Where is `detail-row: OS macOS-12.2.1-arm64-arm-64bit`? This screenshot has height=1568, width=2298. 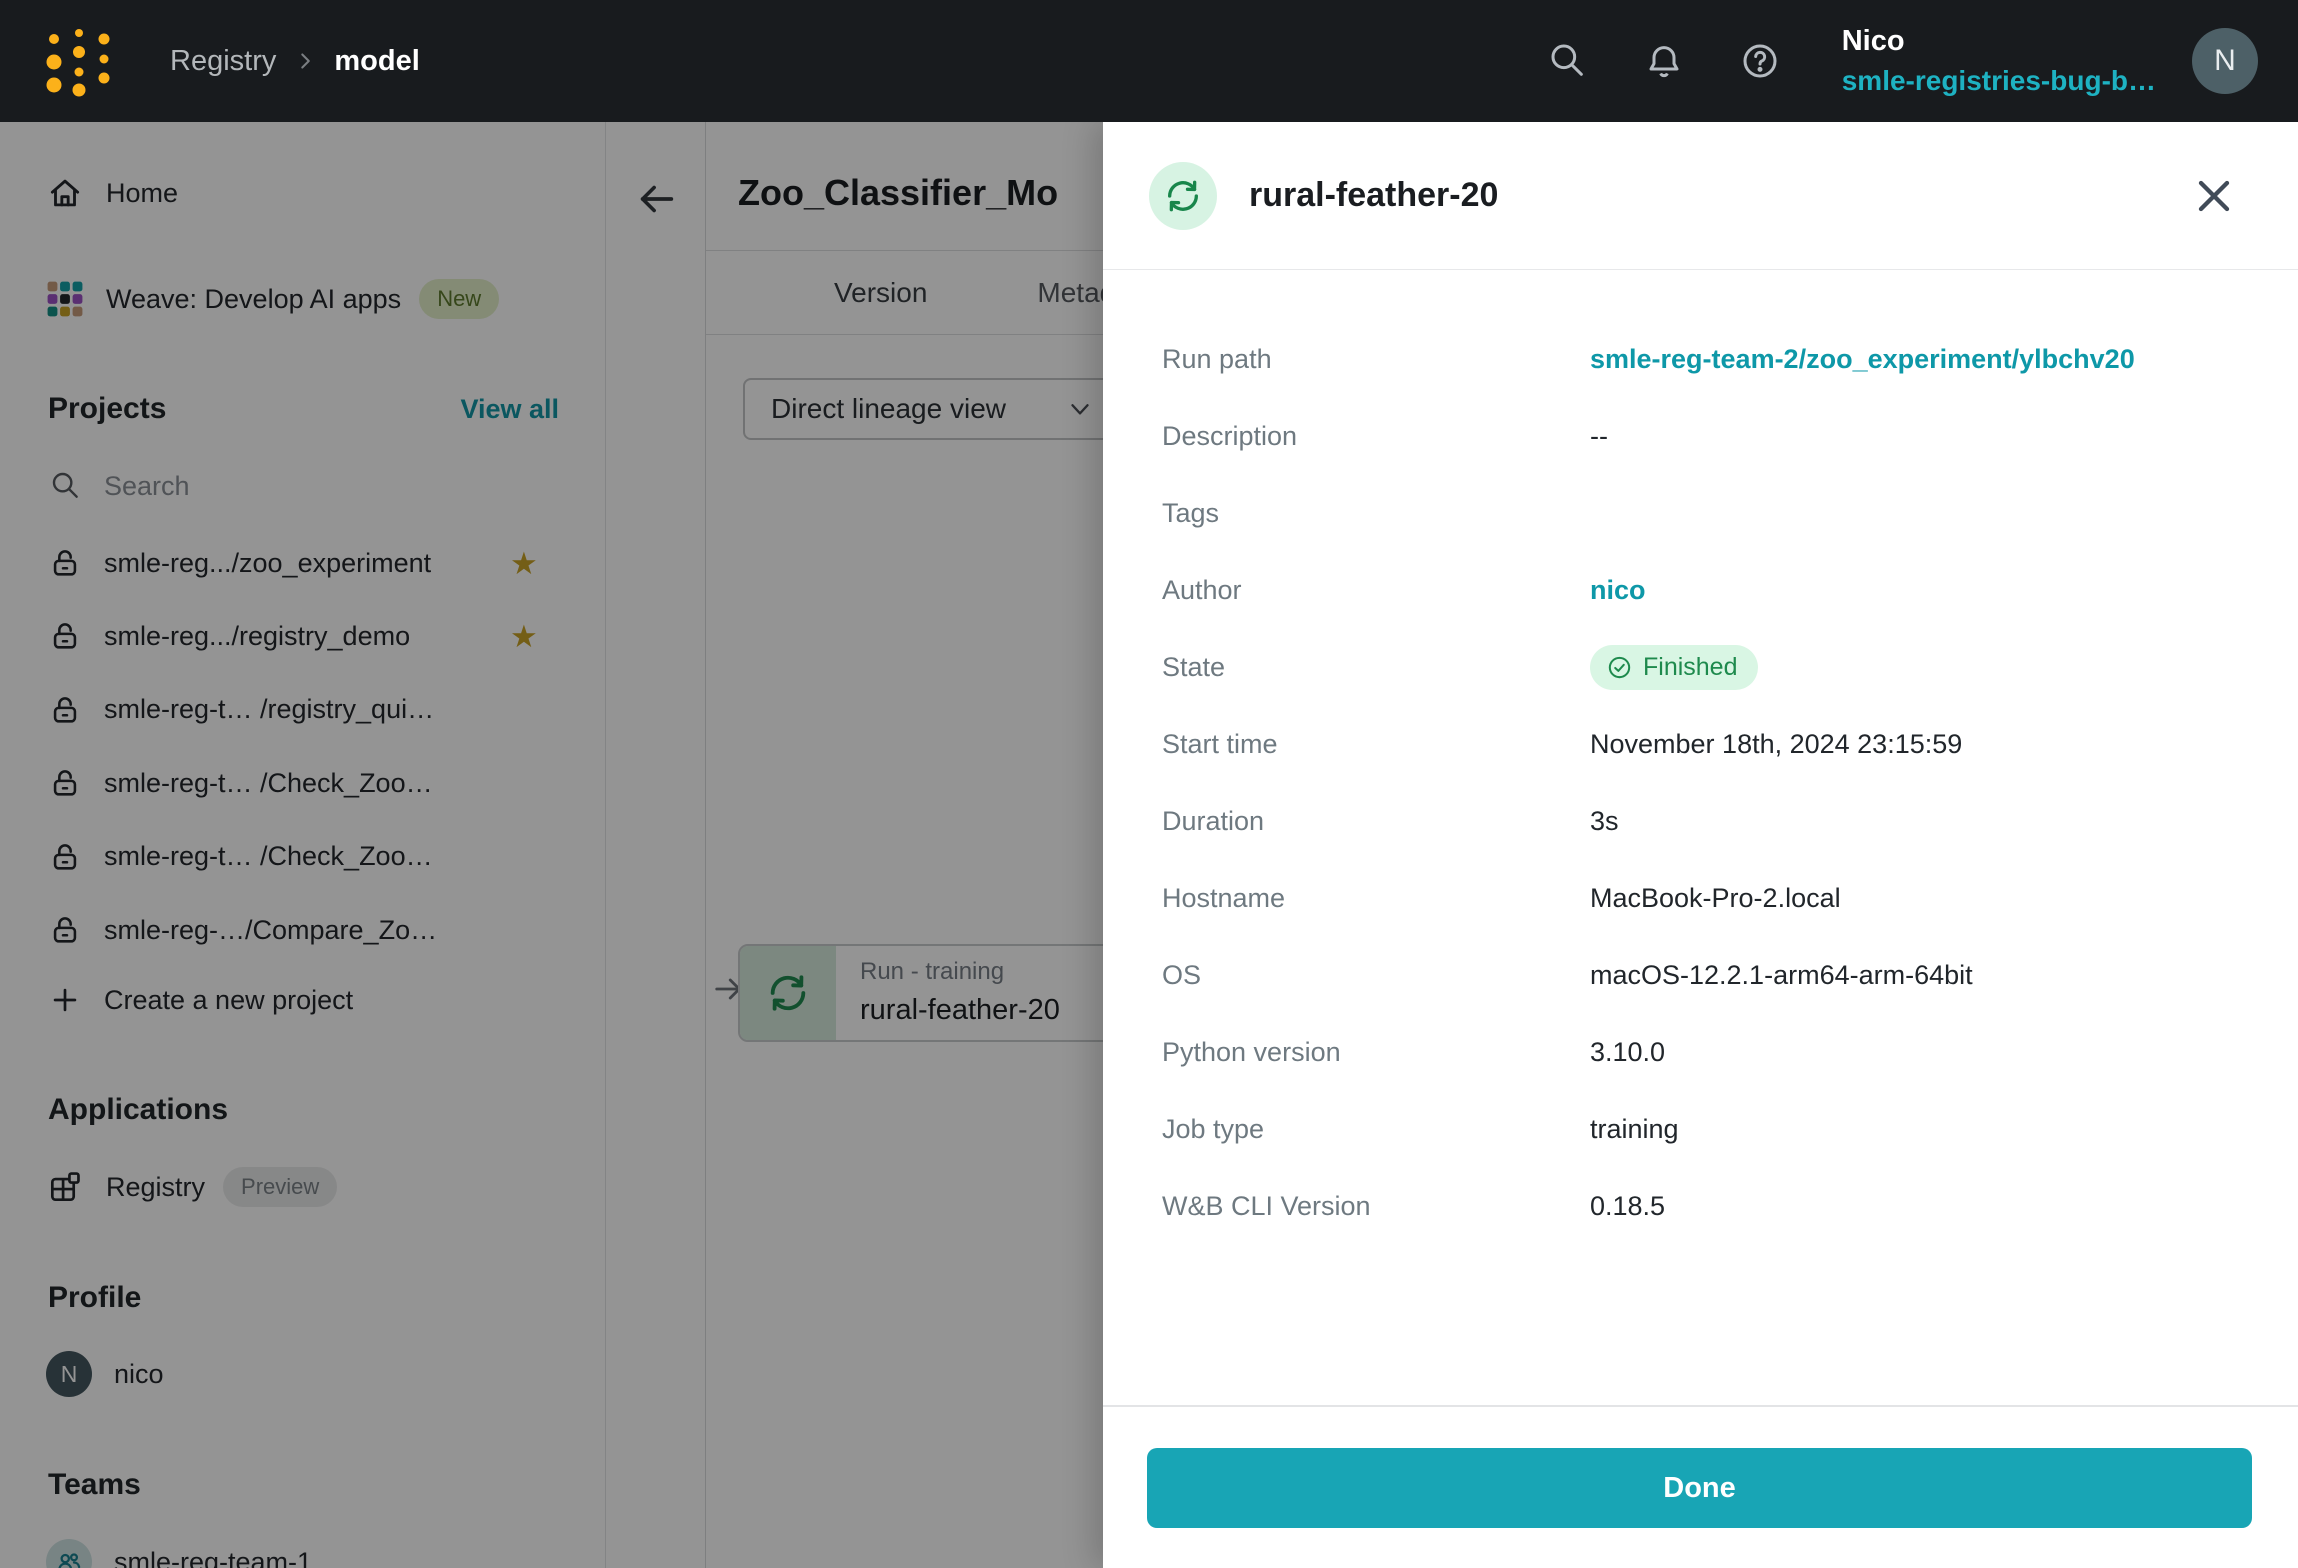 detail-row: OS macOS-12.2.1-arm64-arm-64bit is located at coordinates (1700, 975).